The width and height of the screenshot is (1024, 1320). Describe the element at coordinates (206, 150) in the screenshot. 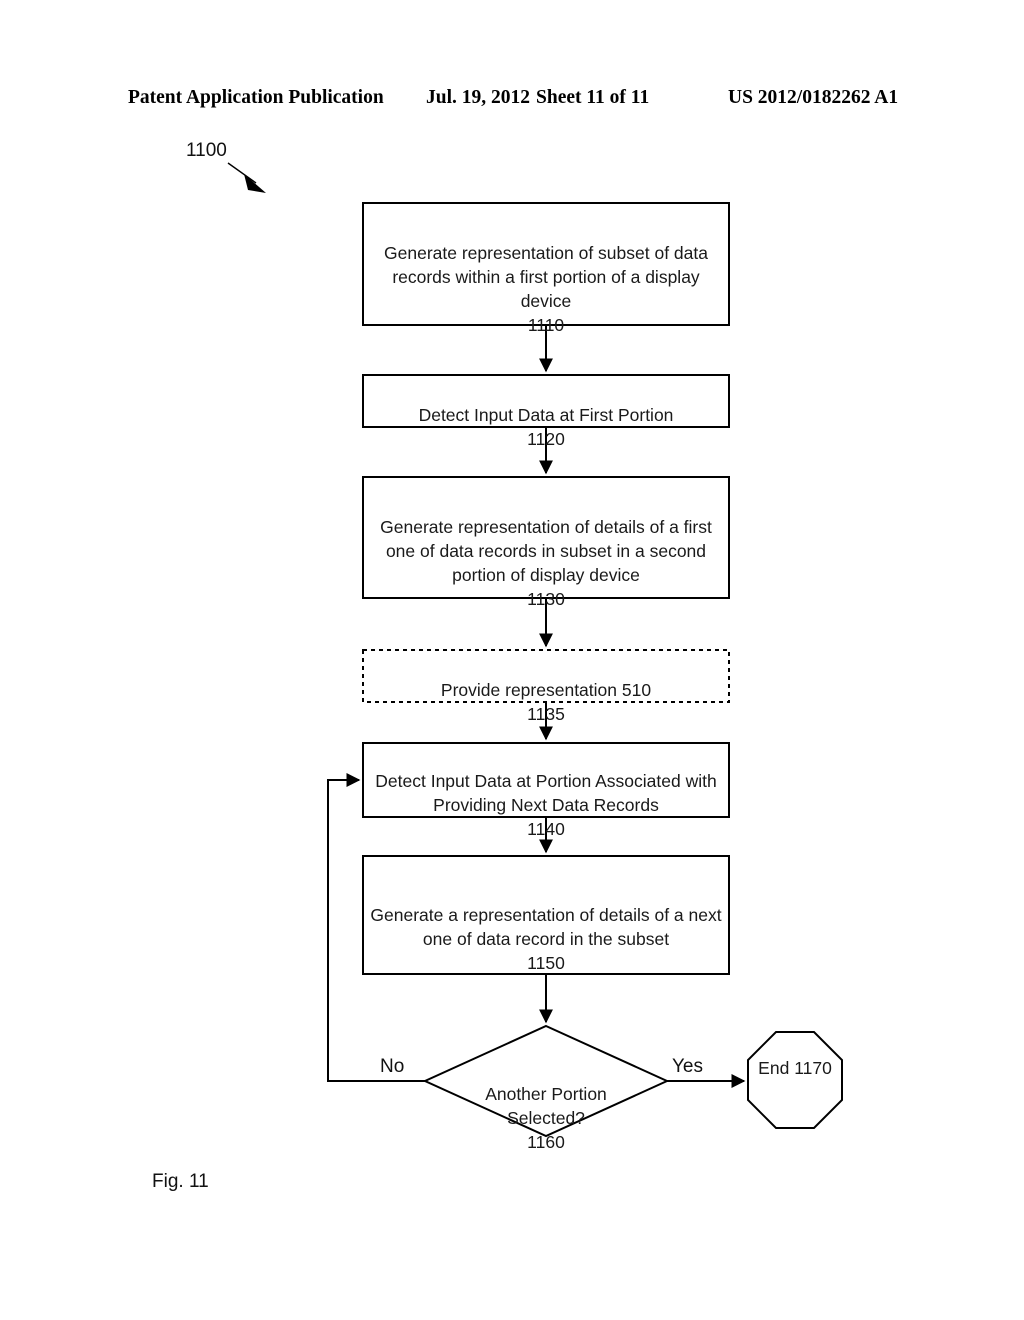

I see `reference-numeral-1100: 1100` at that location.